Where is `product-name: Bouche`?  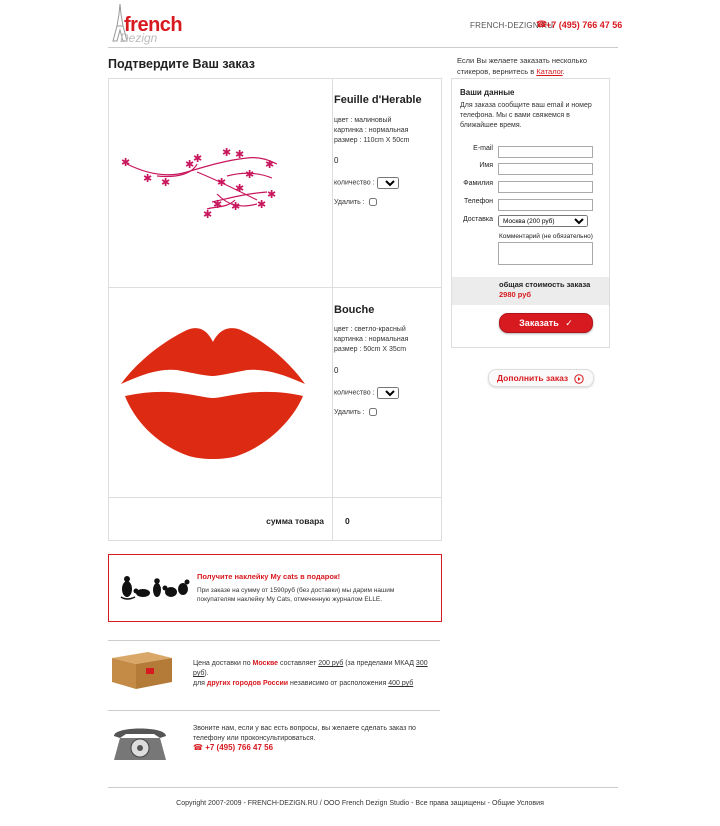
product-name: Bouche is located at coordinates (354, 310).